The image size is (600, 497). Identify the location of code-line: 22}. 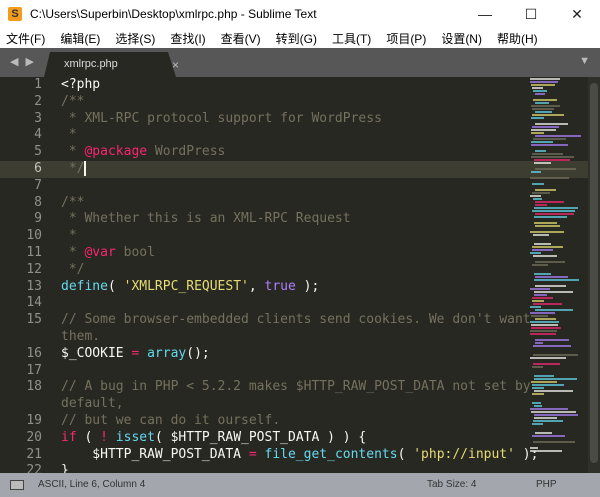
(294, 468).